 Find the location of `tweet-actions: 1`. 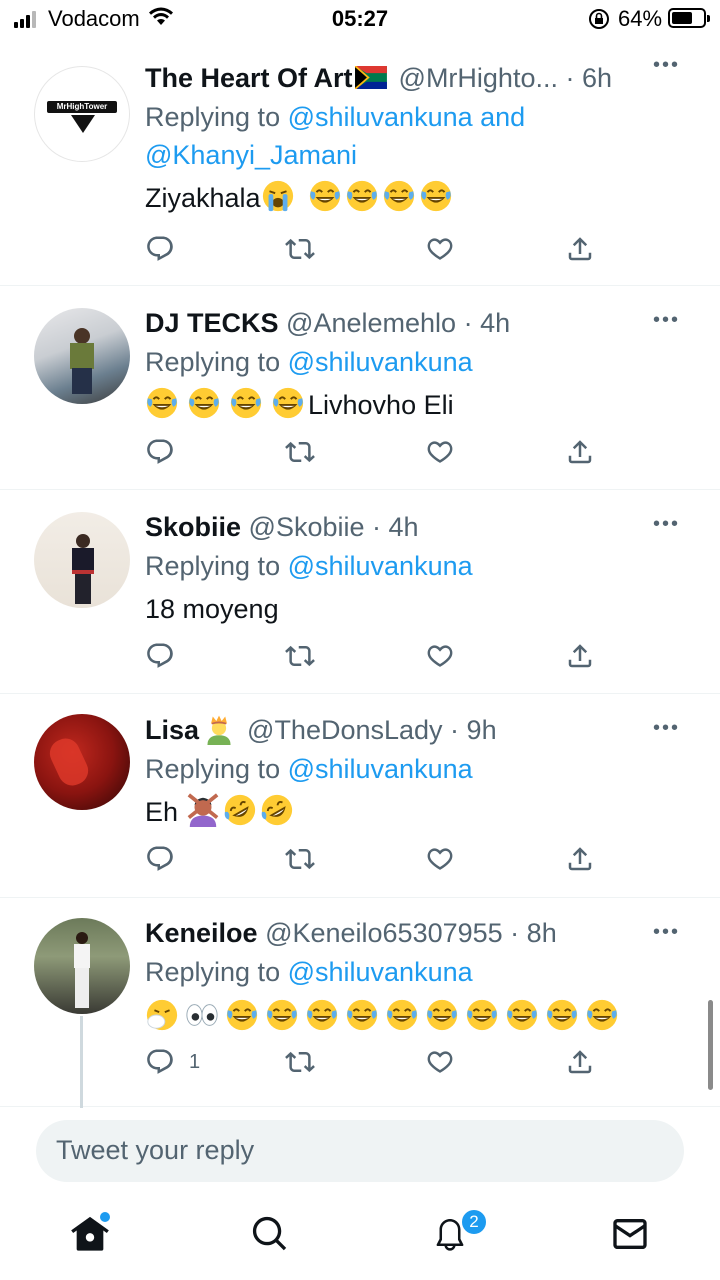

tweet-actions: 1 is located at coordinates (375, 1062).